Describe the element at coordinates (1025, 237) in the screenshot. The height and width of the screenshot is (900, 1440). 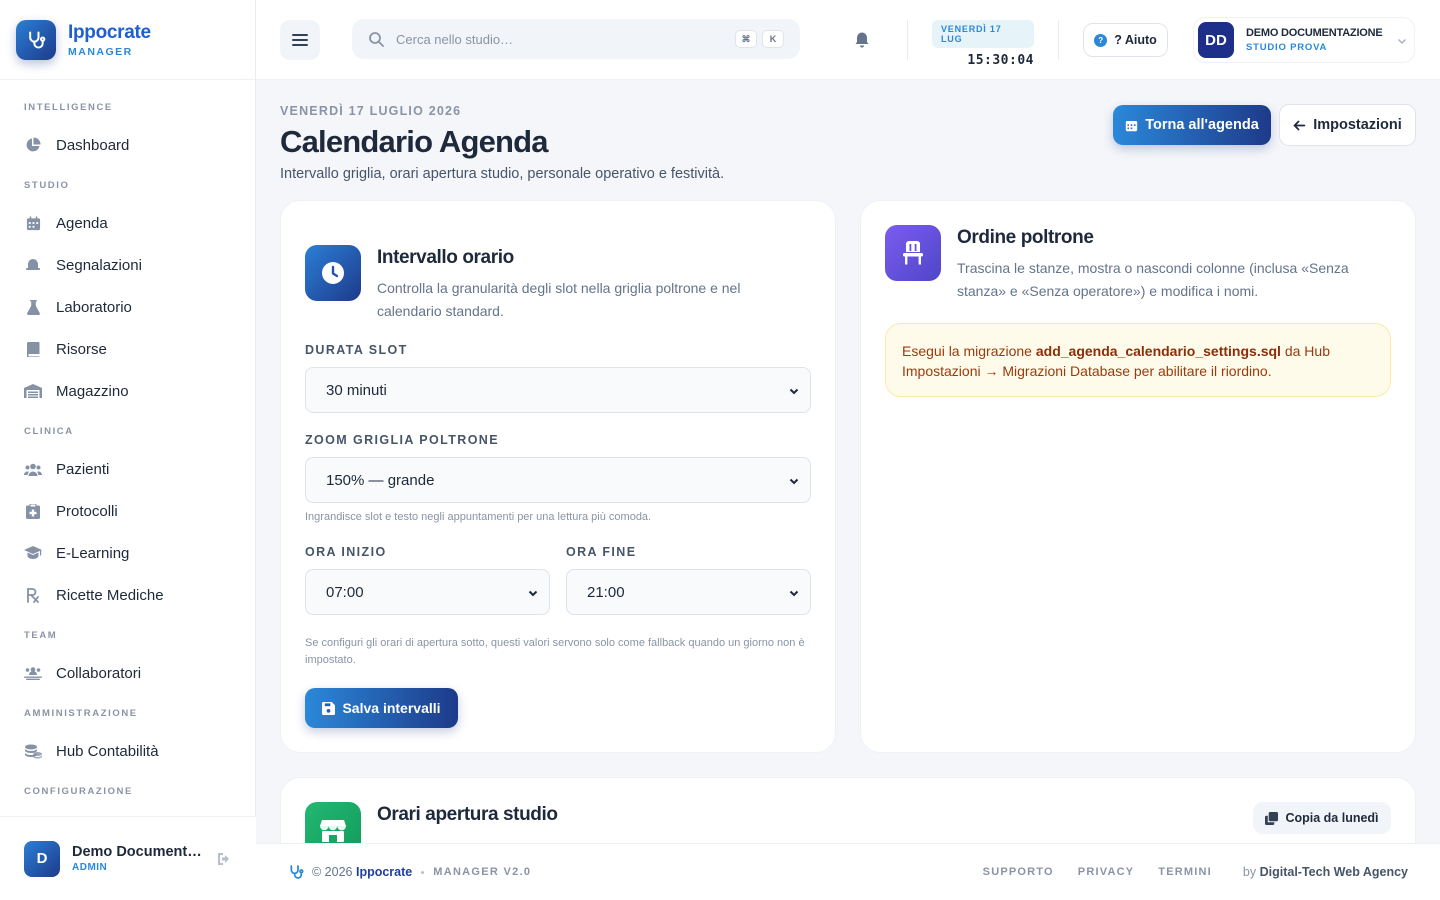
I see `chairs-card-title: Ordine poltrone` at that location.